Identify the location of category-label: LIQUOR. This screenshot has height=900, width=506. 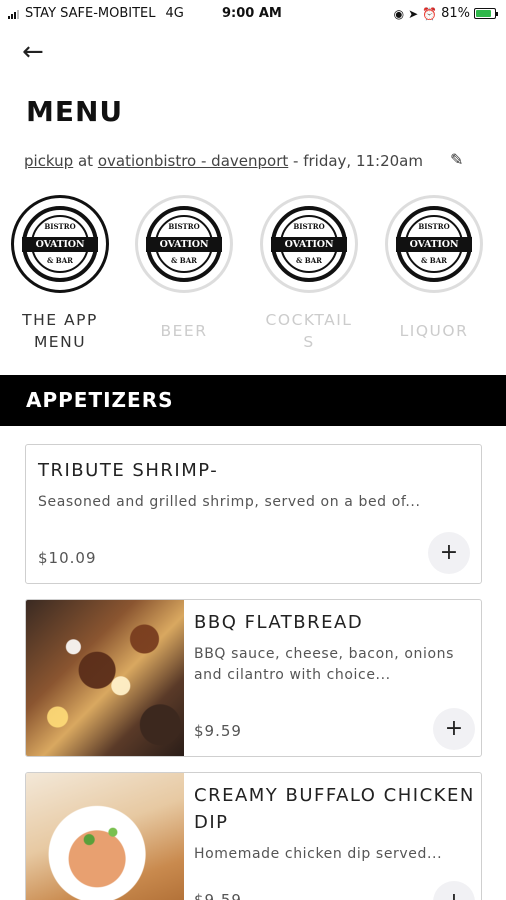
(434, 331).